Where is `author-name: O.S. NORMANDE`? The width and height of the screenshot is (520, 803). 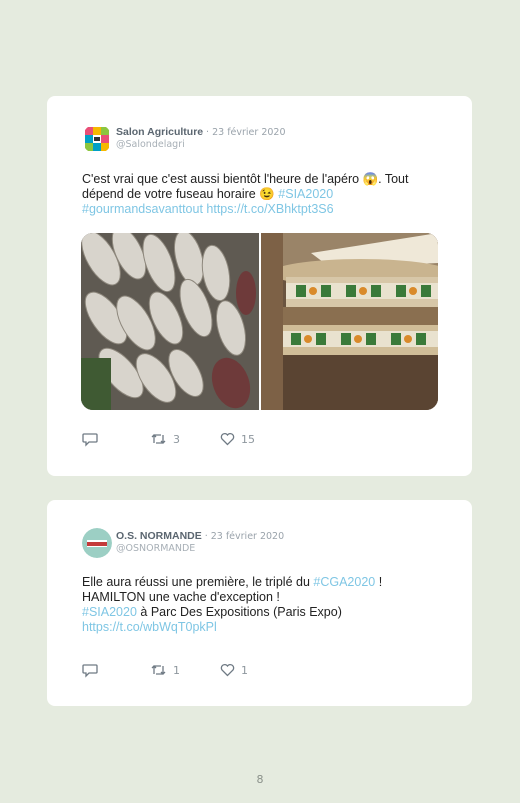
author-name: O.S. NORMANDE is located at coordinates (159, 536).